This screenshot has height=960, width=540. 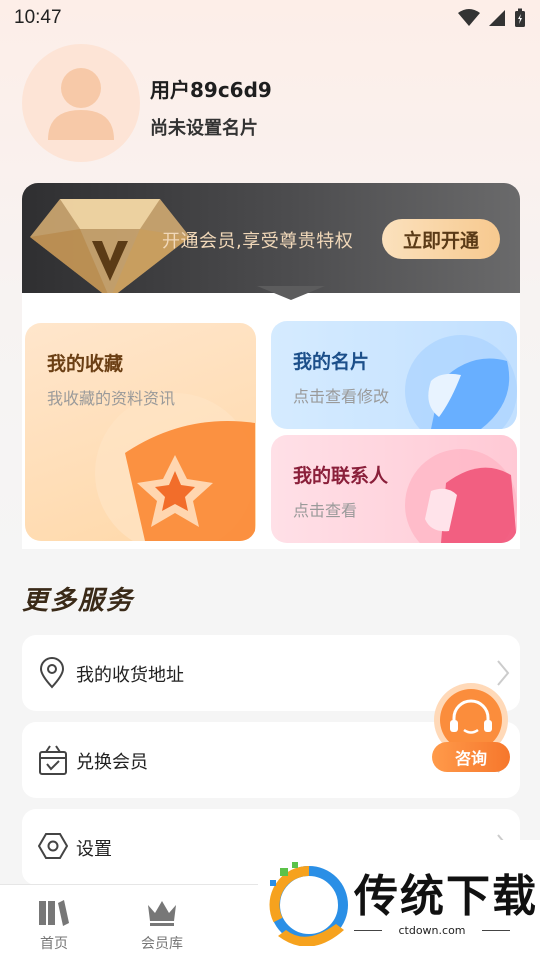 I want to click on profile-subtitle: 尚未设置名片, so click(x=204, y=127).